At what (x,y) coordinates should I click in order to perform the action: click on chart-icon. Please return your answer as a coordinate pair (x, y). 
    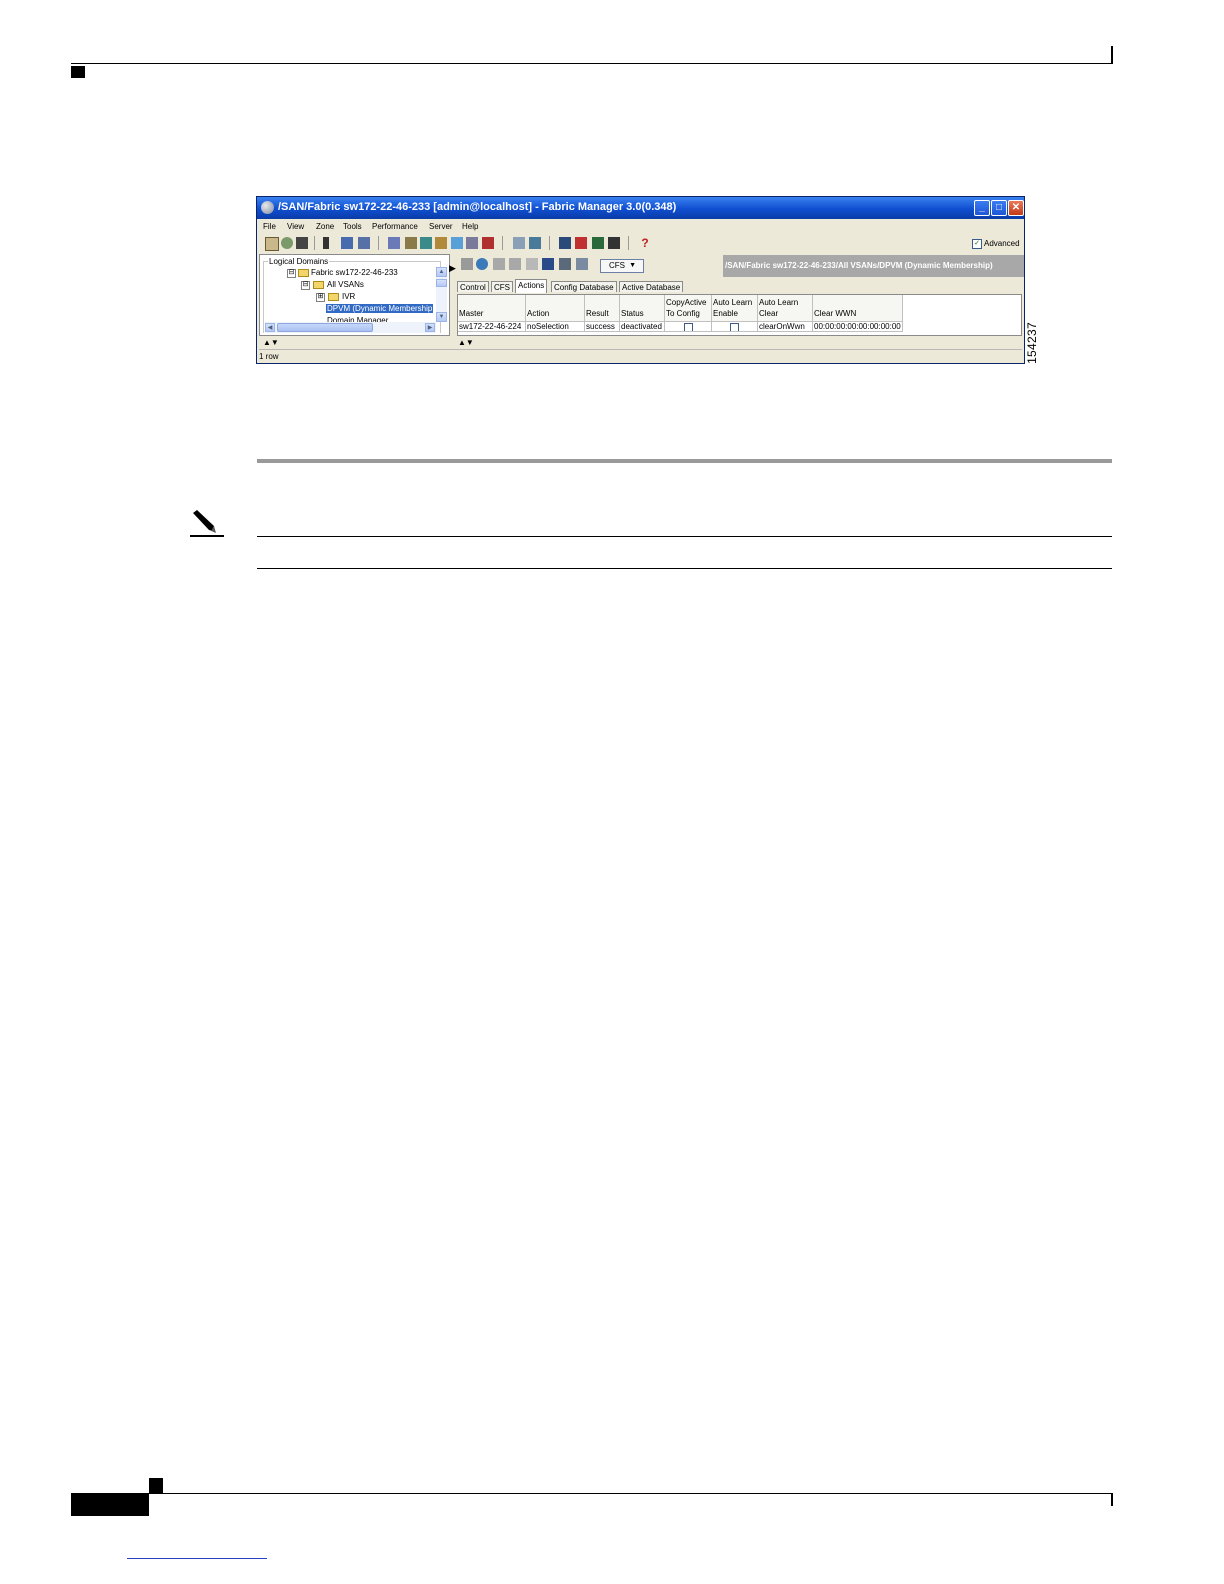
    Looking at the image, I should click on (457, 243).